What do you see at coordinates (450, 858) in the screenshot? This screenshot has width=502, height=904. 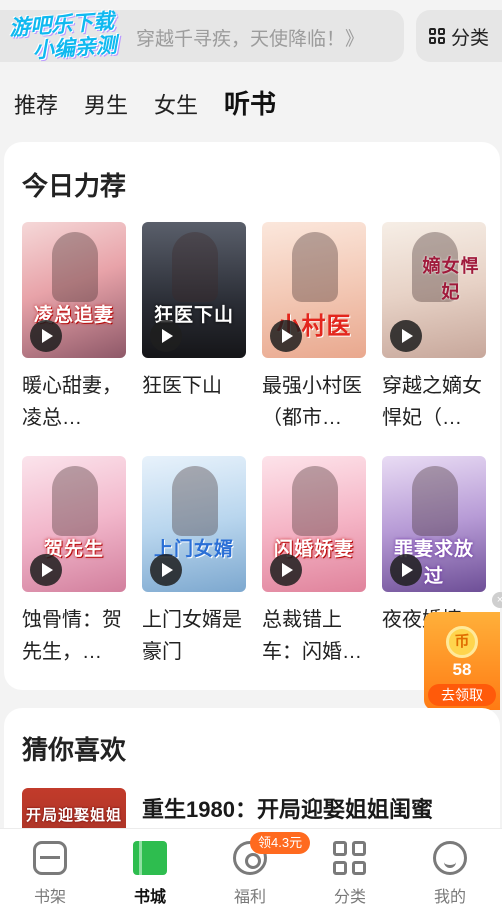 I see `profile-icon` at bounding box center [450, 858].